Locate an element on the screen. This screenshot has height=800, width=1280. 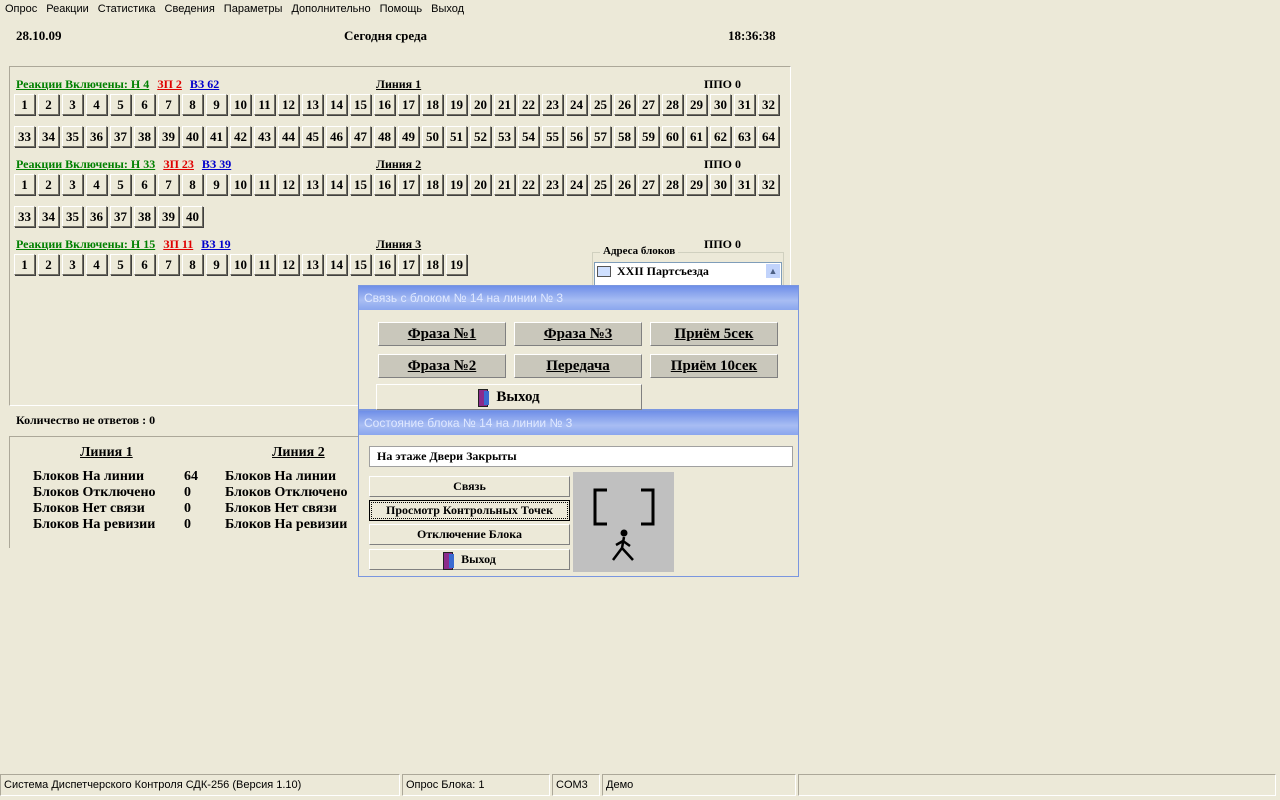
block-button: 13 is located at coordinates (312, 264).